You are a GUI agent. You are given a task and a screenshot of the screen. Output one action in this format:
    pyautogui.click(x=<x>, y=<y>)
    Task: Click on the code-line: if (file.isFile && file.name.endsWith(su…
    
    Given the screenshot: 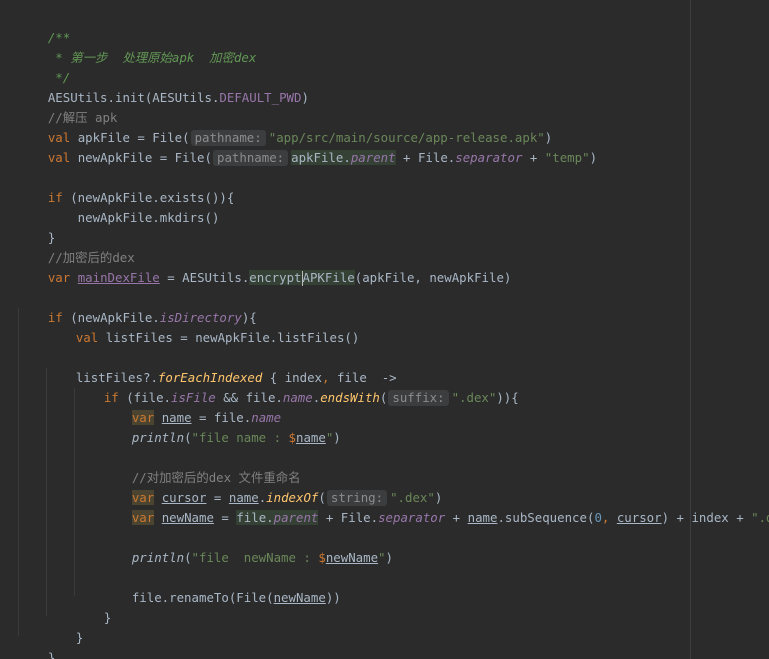 What is the action you would take?
    pyautogui.click(x=296, y=387)
    